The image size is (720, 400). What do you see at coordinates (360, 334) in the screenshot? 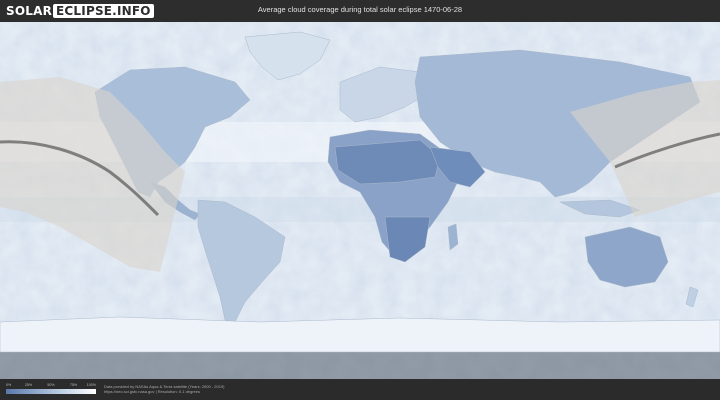
I see `antarctica` at bounding box center [360, 334].